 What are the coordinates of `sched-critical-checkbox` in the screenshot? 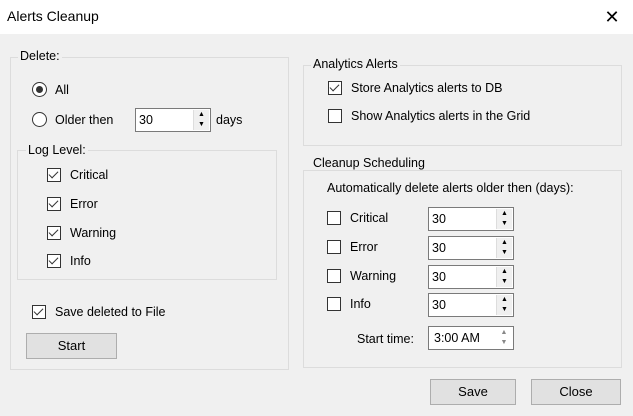 It's located at (334, 218).